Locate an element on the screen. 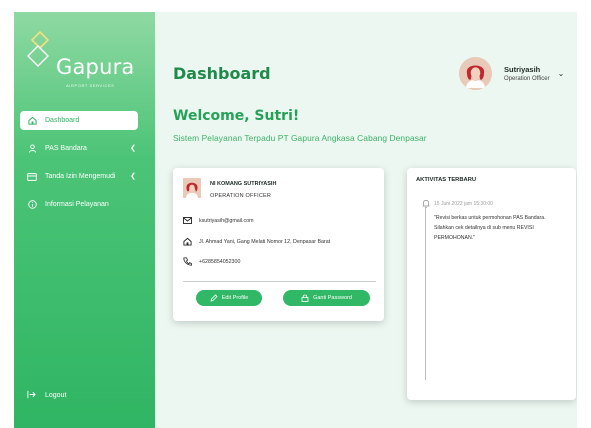  change-password-button: Ganti Password is located at coordinates (326, 298).